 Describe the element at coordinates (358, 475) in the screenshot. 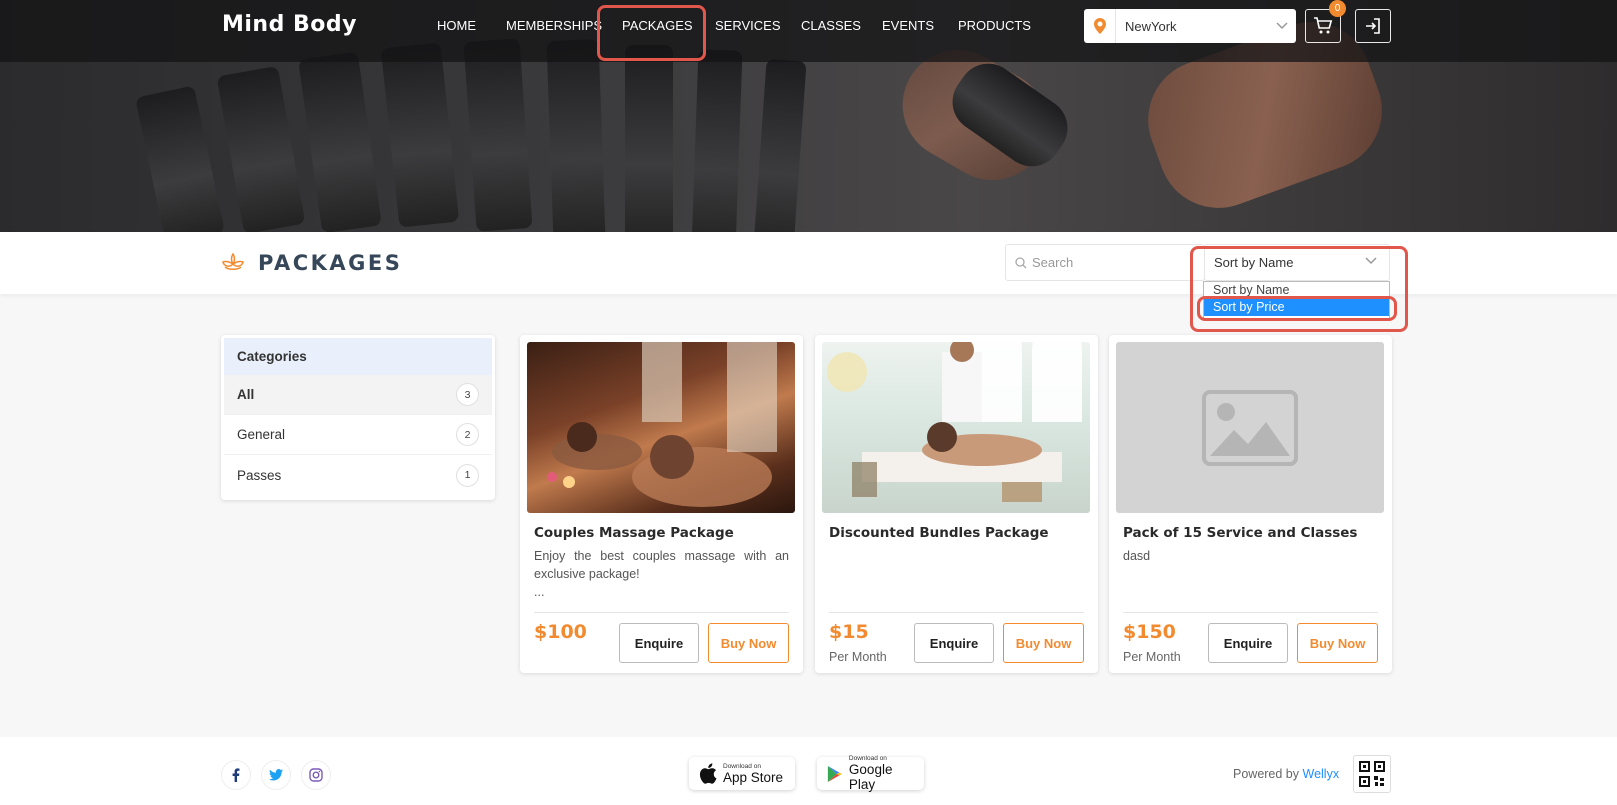

I see `category-passes: Passes 1` at that location.